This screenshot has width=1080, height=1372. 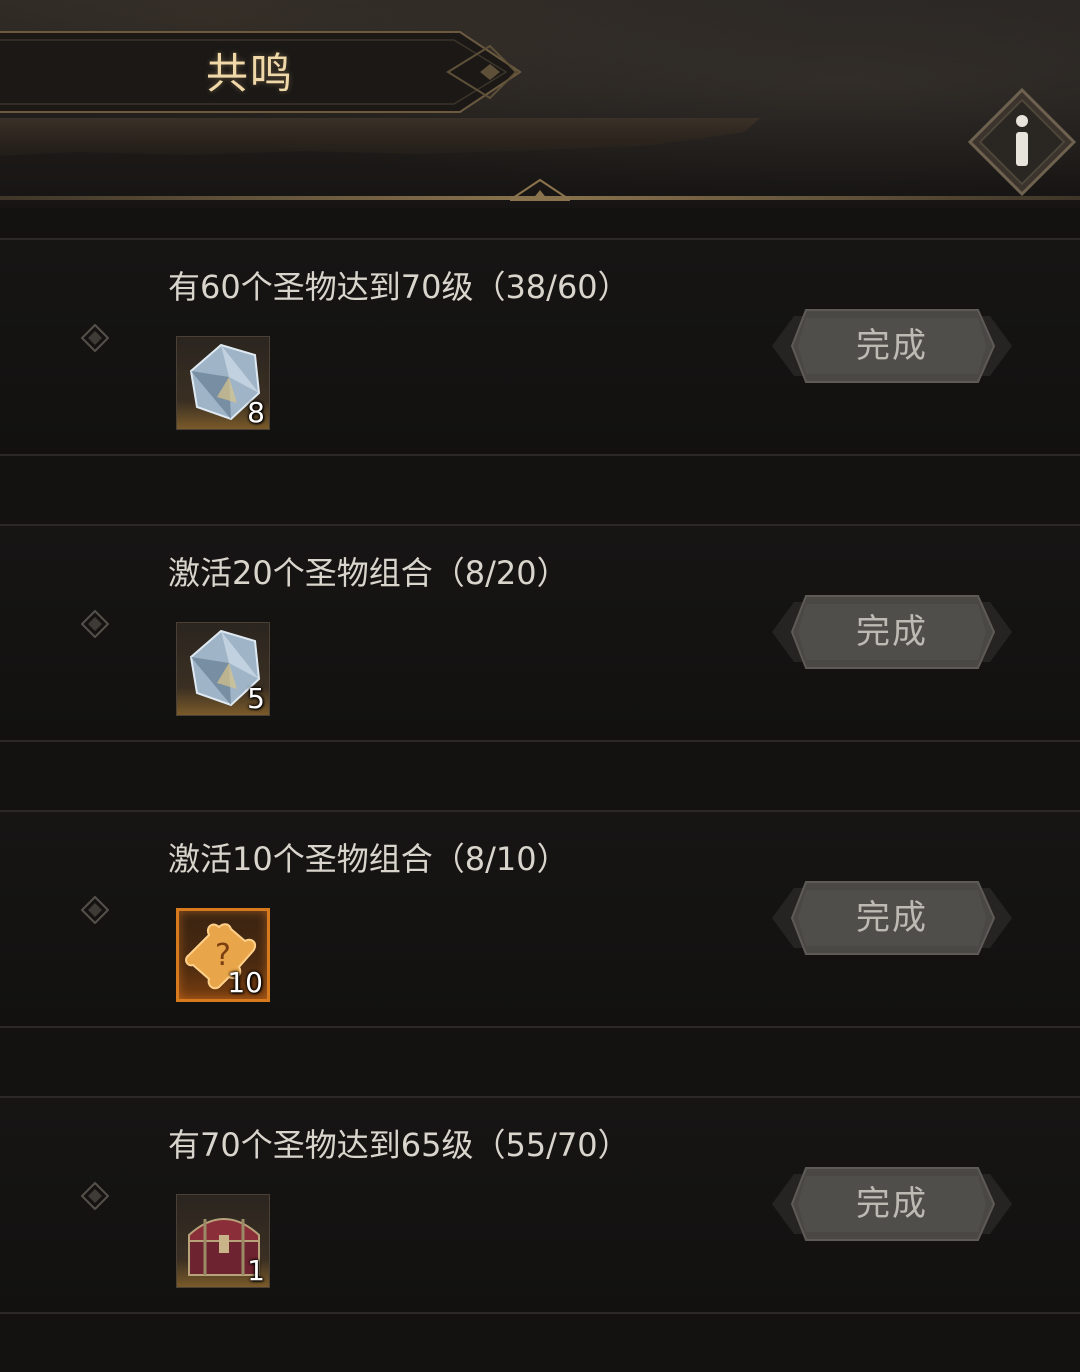 I want to click on reward-item: 5, so click(x=223, y=669).